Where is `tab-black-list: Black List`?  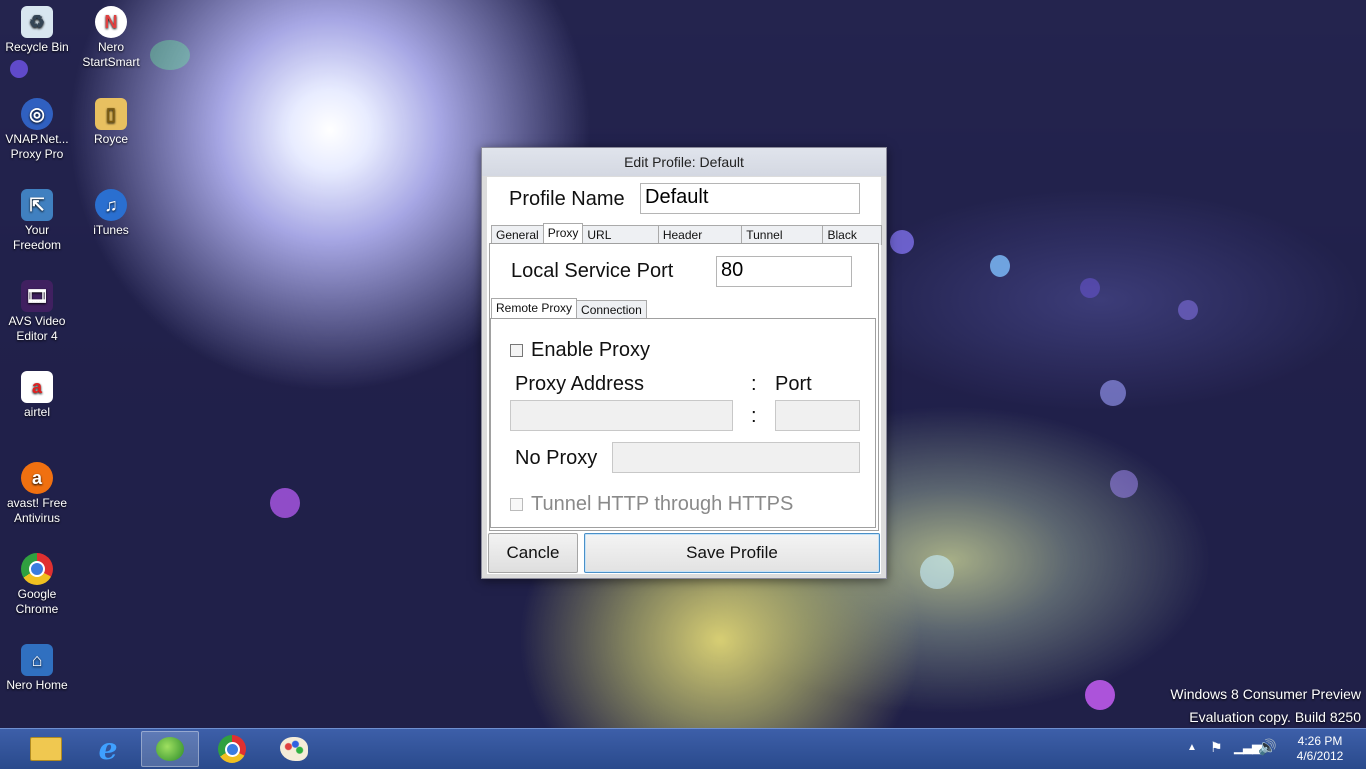 tab-black-list: Black List is located at coordinates (852, 241).